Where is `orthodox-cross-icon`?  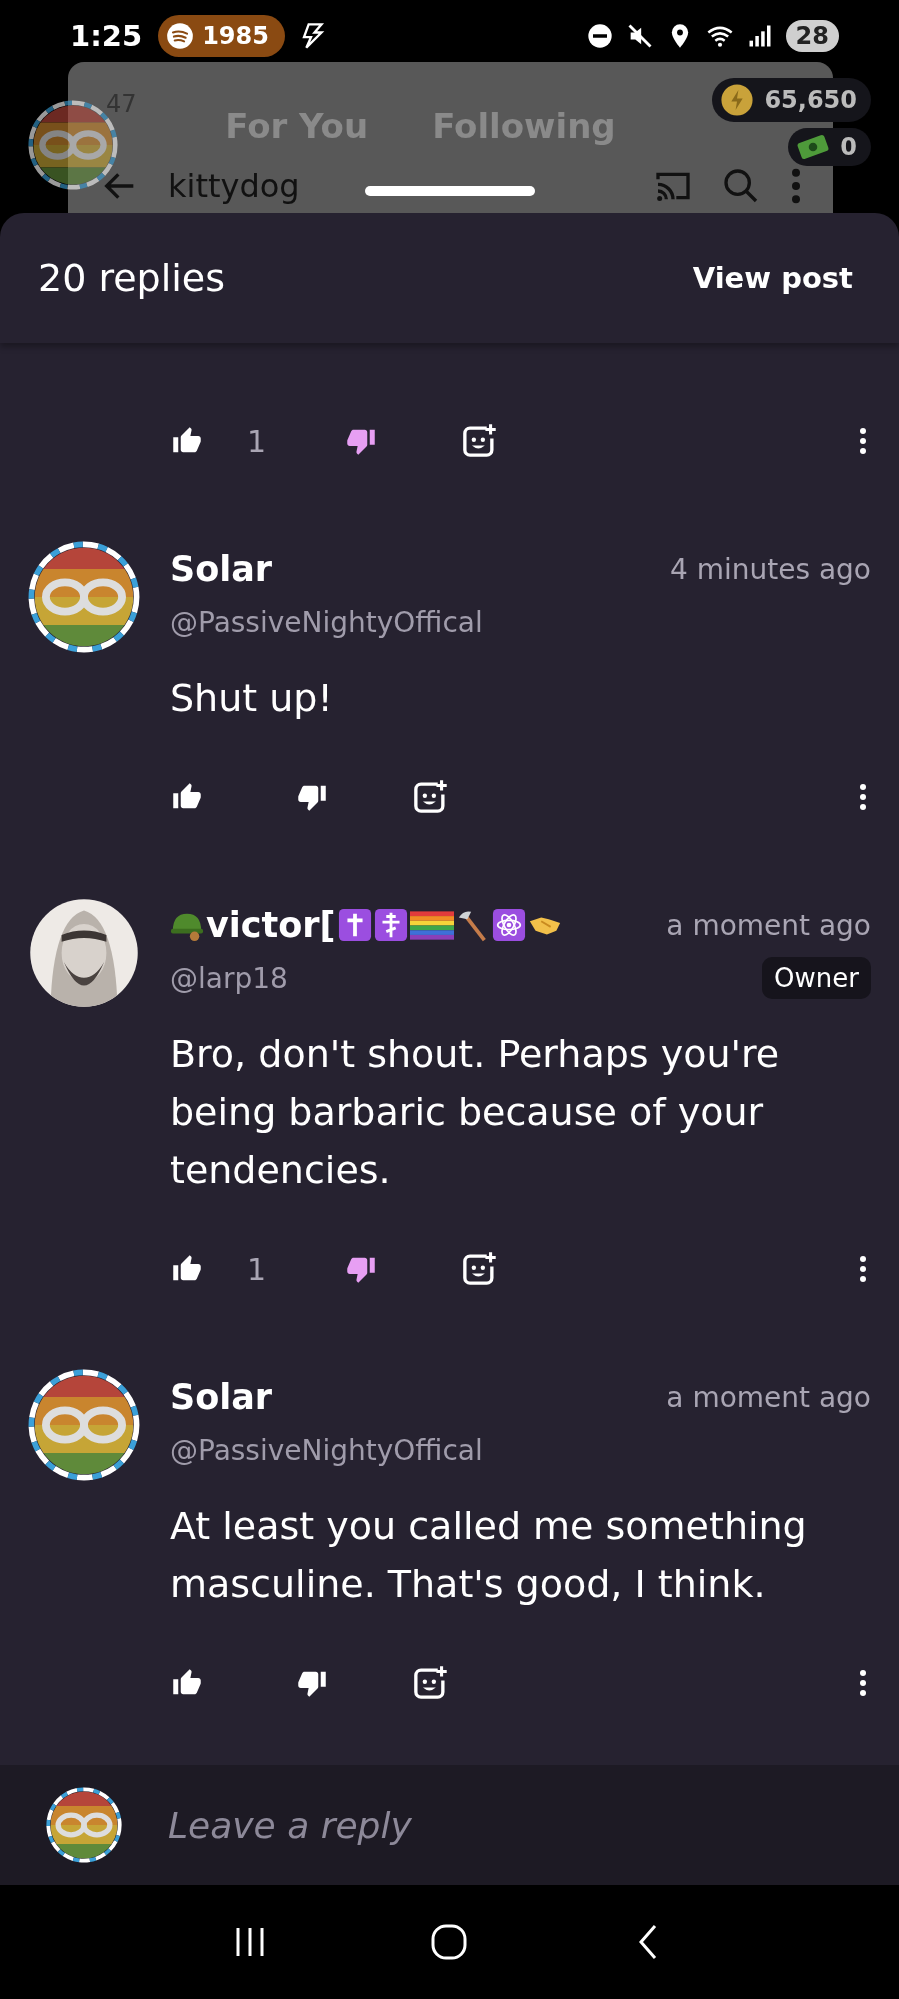
orthodox-cross-icon is located at coordinates (390, 925).